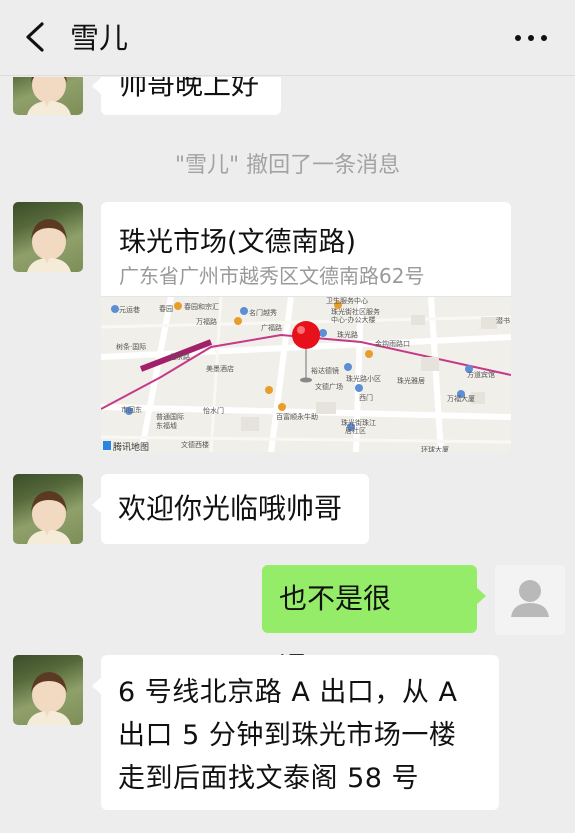  Describe the element at coordinates (355, 311) in the screenshot. I see `svg-text: 珠光街社区服务` at that location.